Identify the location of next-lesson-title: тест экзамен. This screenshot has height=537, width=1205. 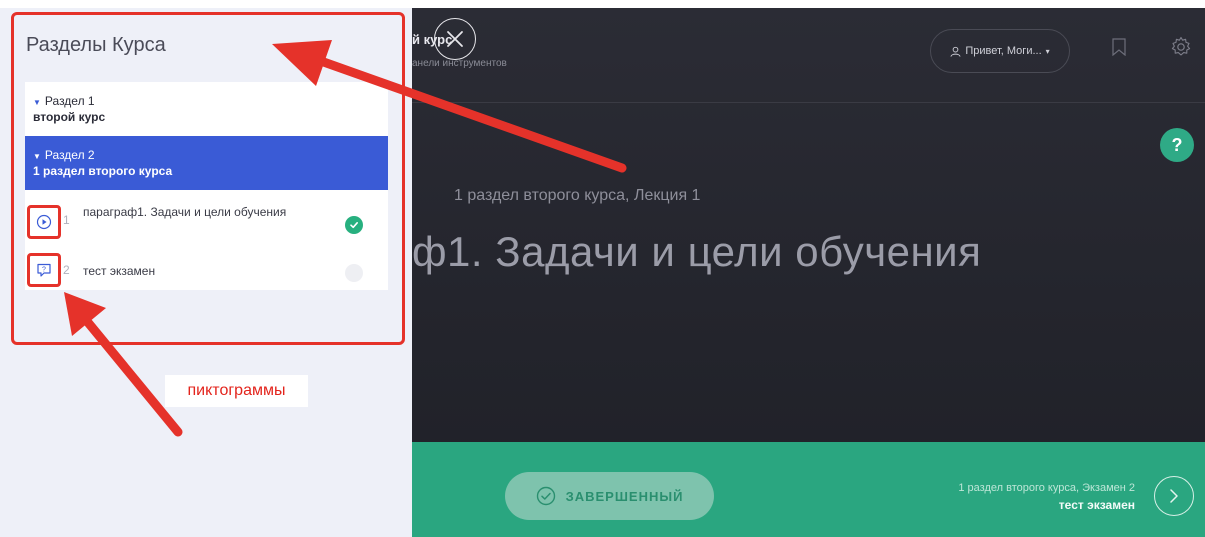
(1096, 505).